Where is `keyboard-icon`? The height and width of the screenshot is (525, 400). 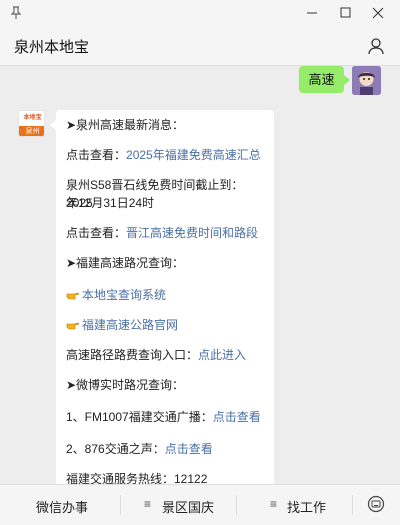
keyboard-icon is located at coordinates (376, 504).